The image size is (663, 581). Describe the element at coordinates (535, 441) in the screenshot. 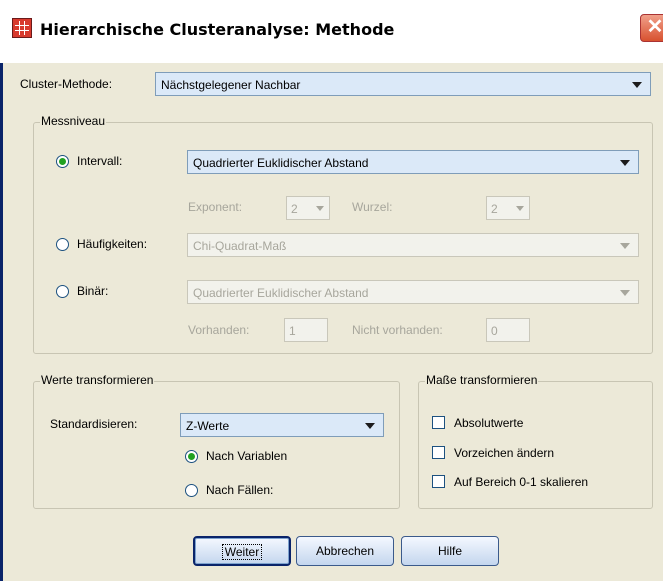

I see `masse-transformieren-group: Maße transformieren` at that location.